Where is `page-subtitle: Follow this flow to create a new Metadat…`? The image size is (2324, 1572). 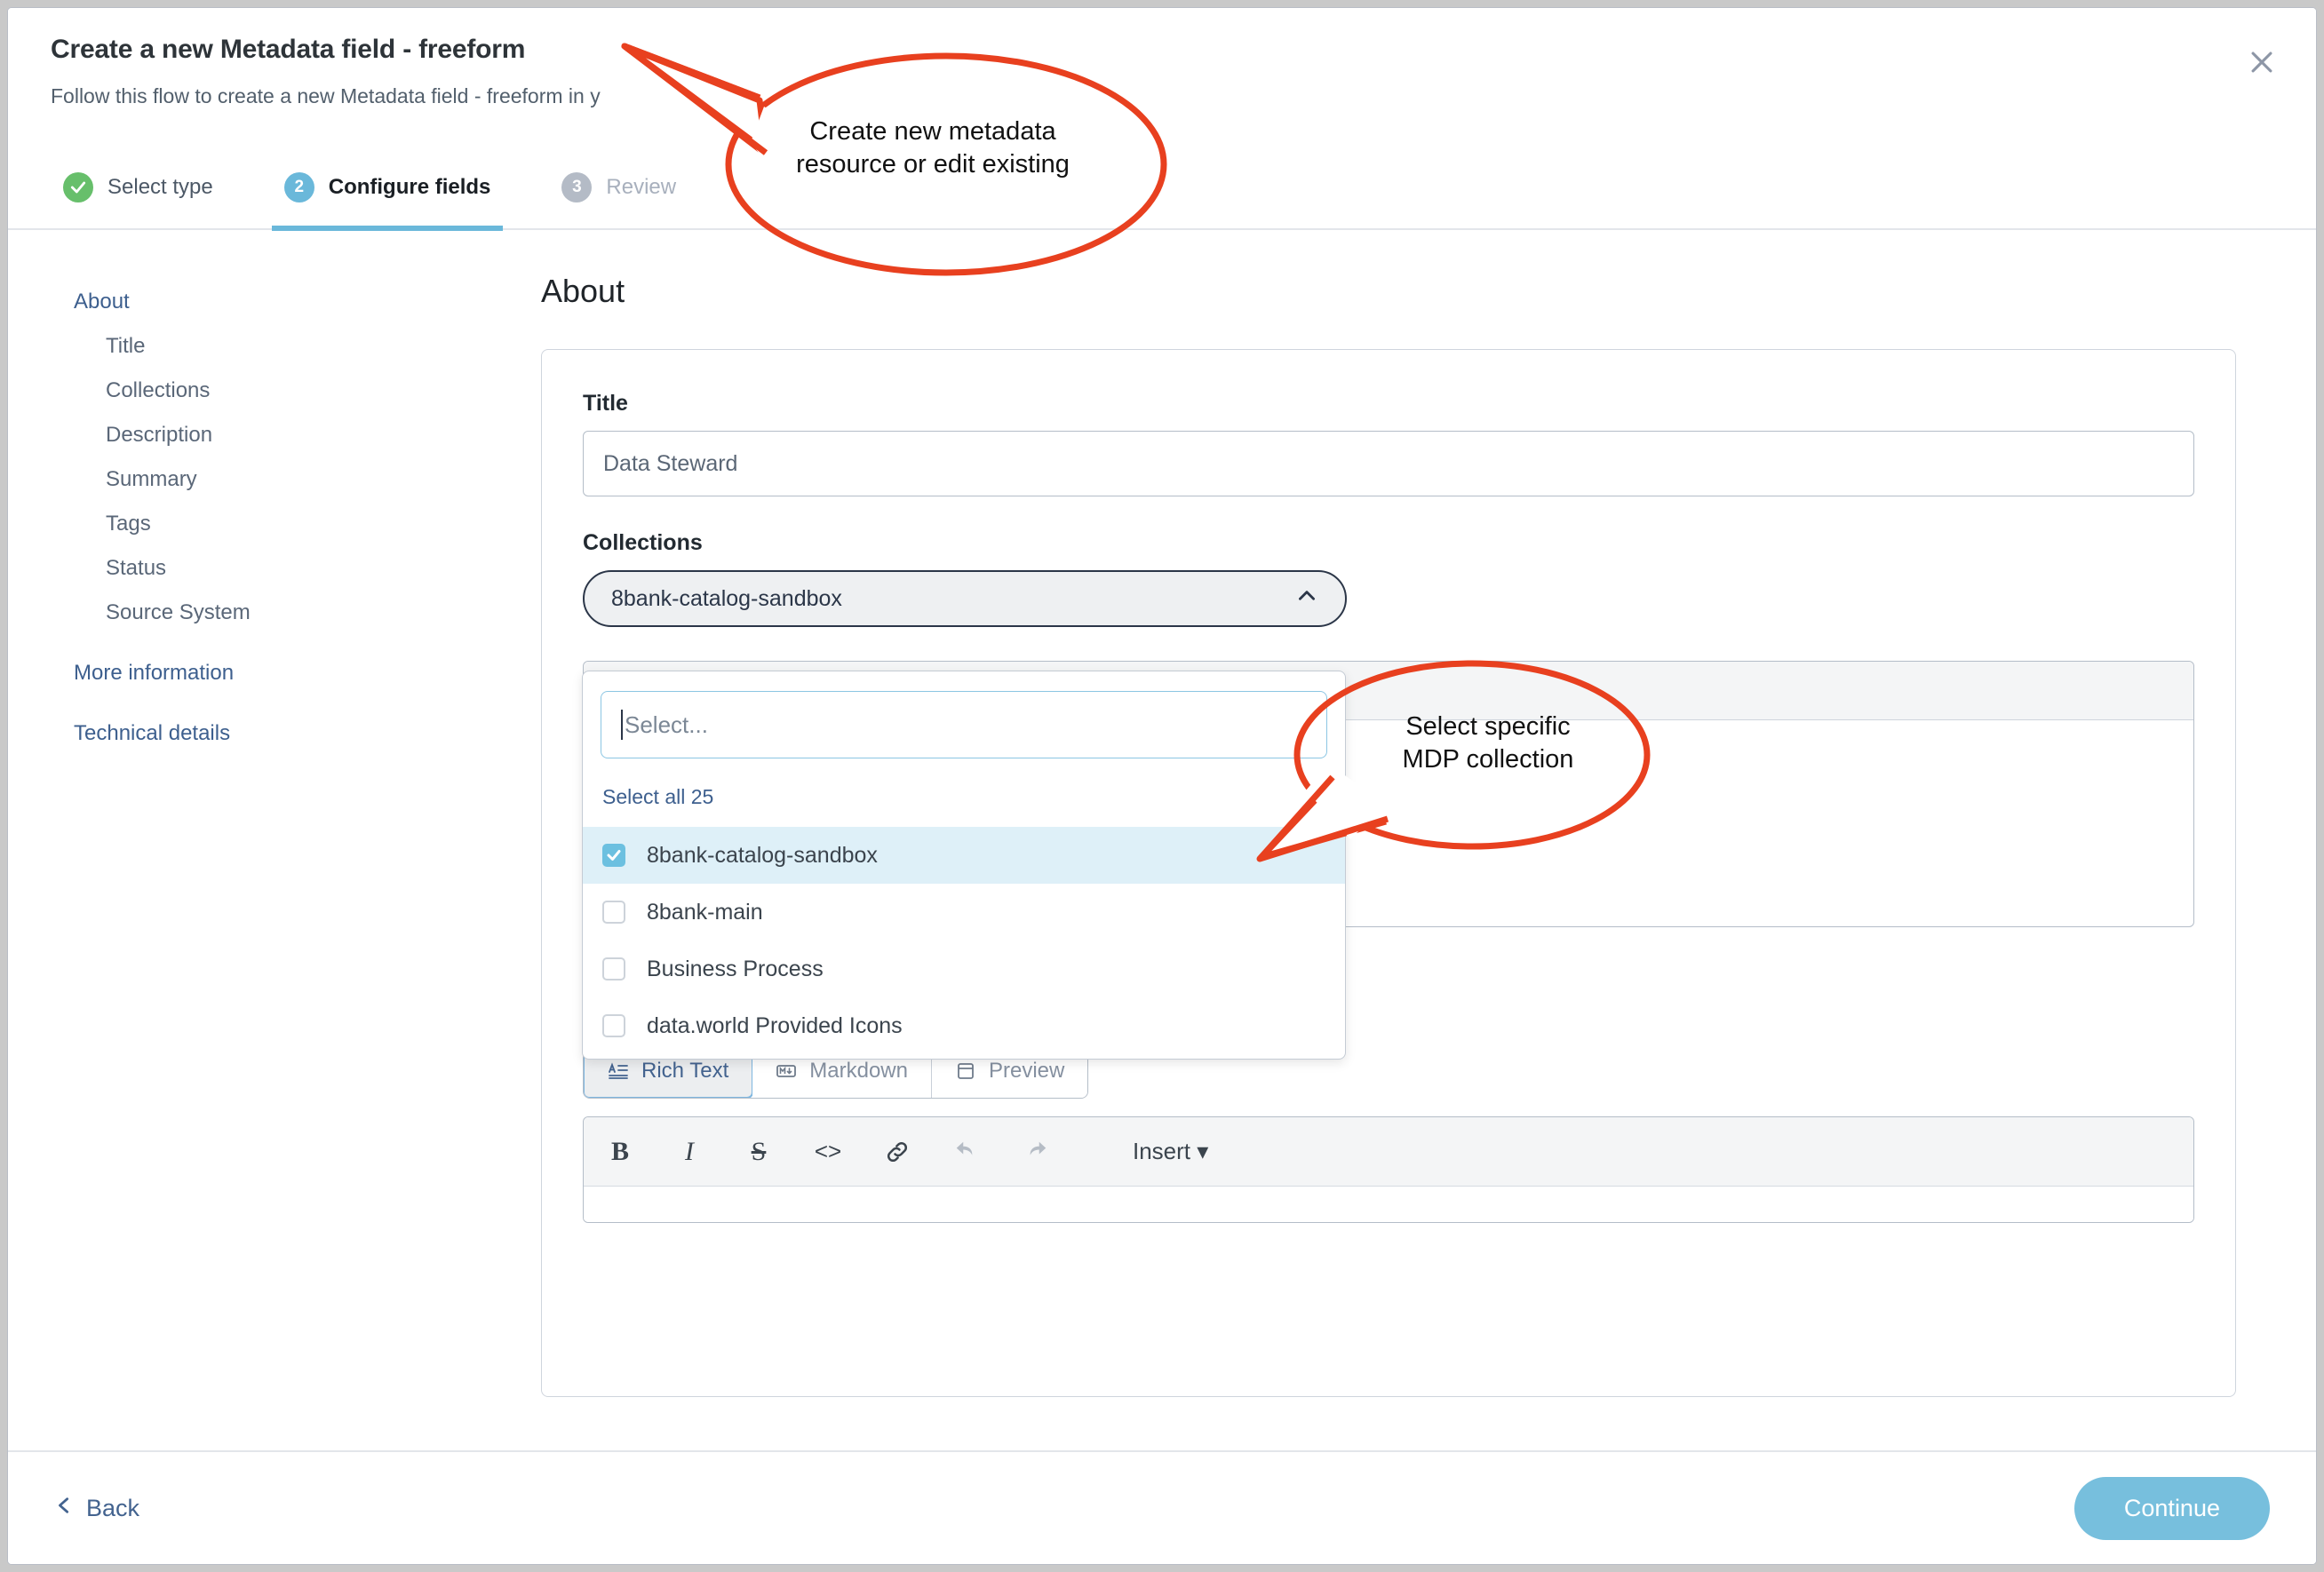
page-subtitle: Follow this flow to create a new Metadat… is located at coordinates (326, 95).